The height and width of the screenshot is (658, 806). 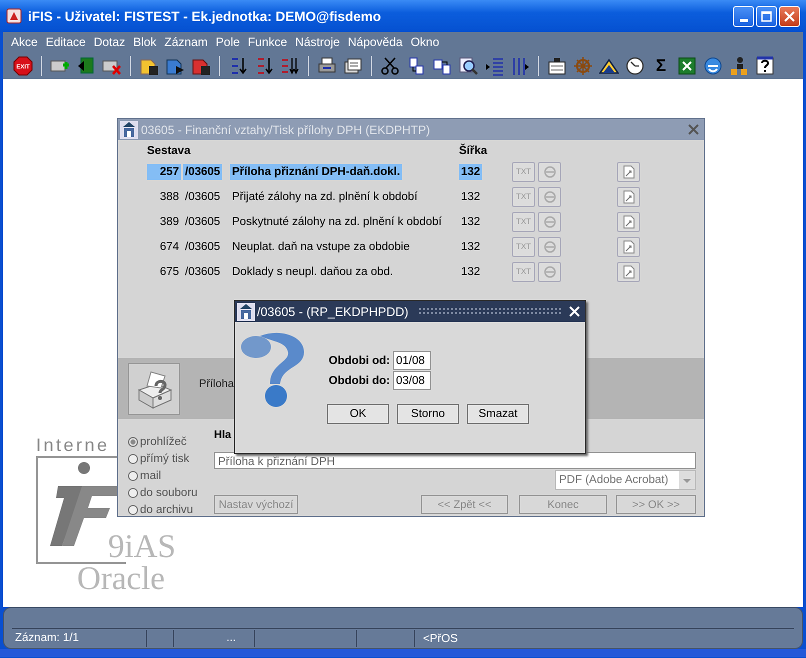 I want to click on period-field: 01/08, so click(x=412, y=360).